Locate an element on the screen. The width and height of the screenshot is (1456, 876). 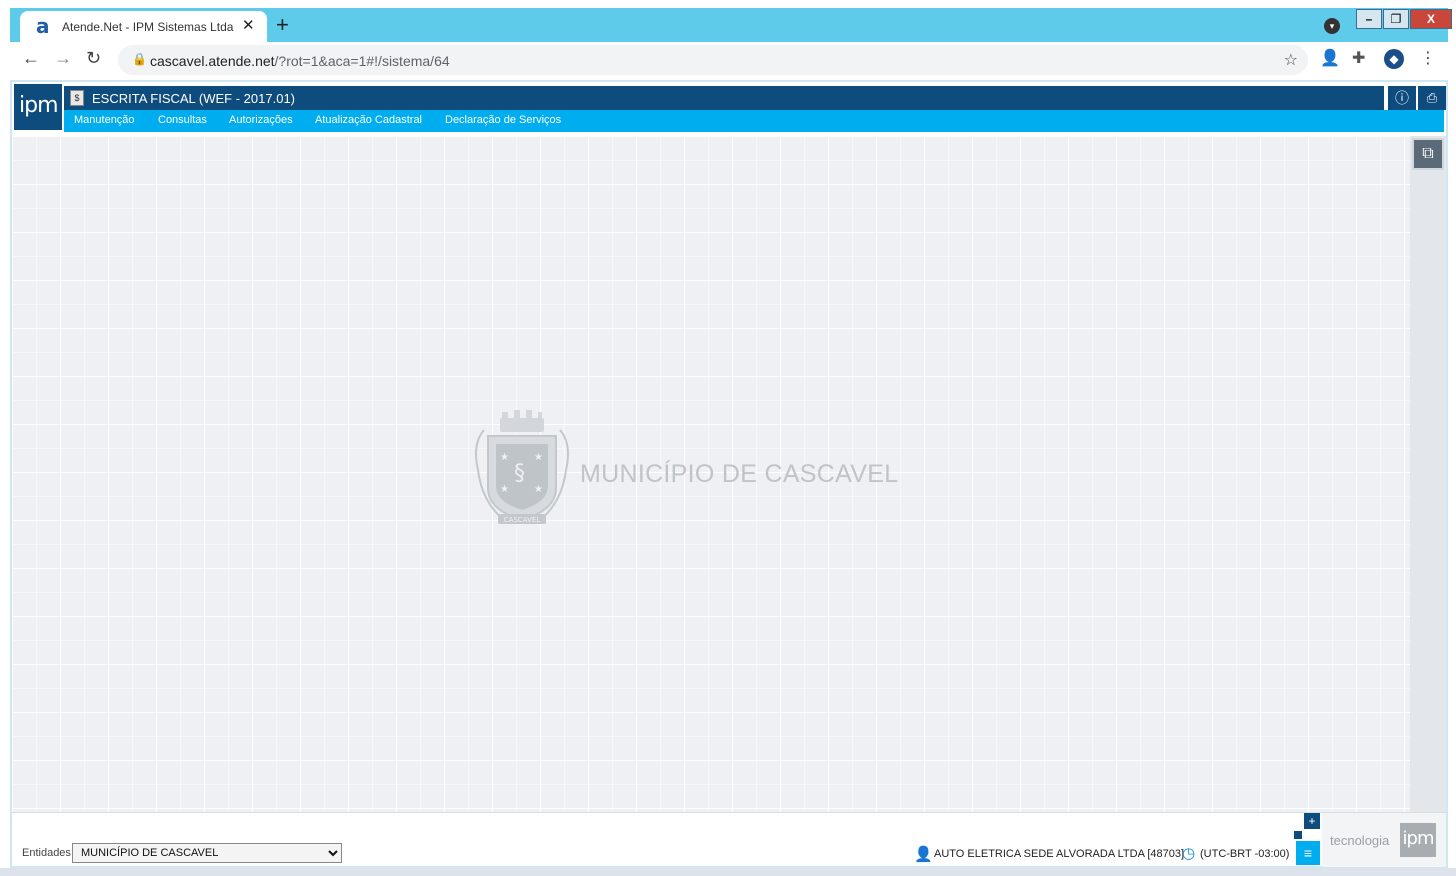
browser-tab: a Atende.Net - IPM Sistemas Ltda ✕ is located at coordinates (143, 26).